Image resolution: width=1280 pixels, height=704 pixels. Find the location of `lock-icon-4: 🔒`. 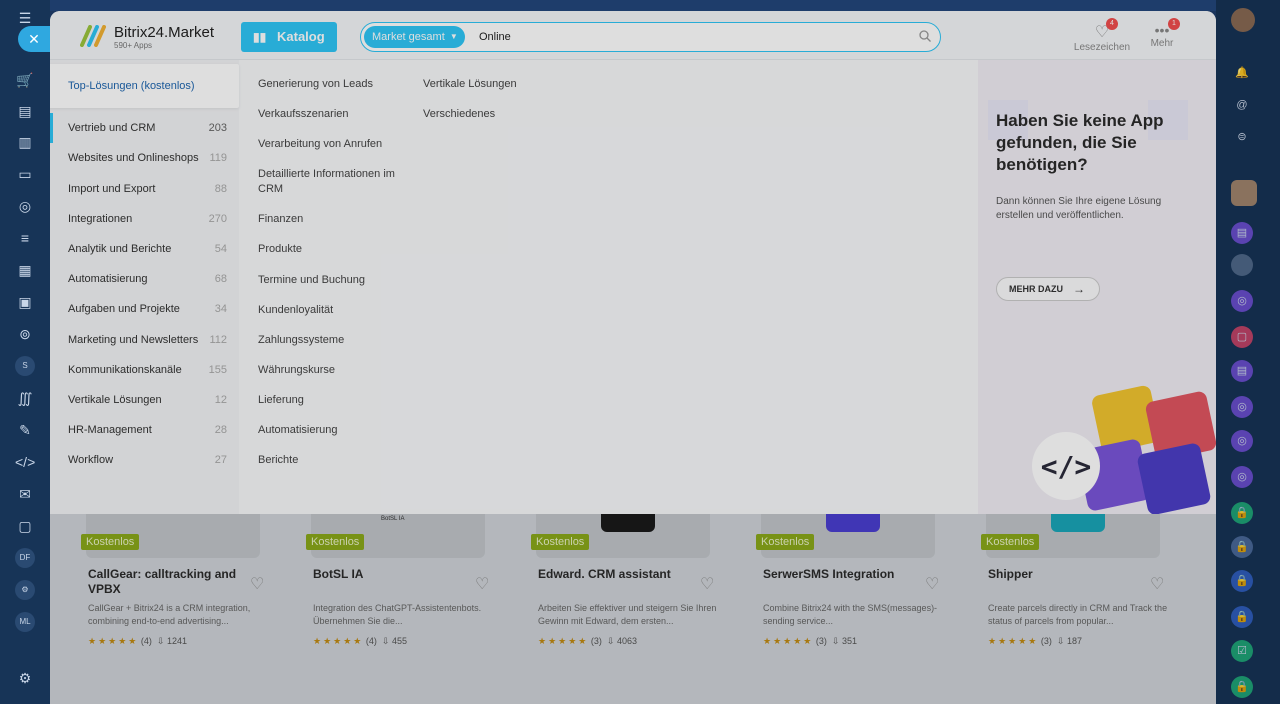

lock-icon-4: 🔒 is located at coordinates (1242, 617).